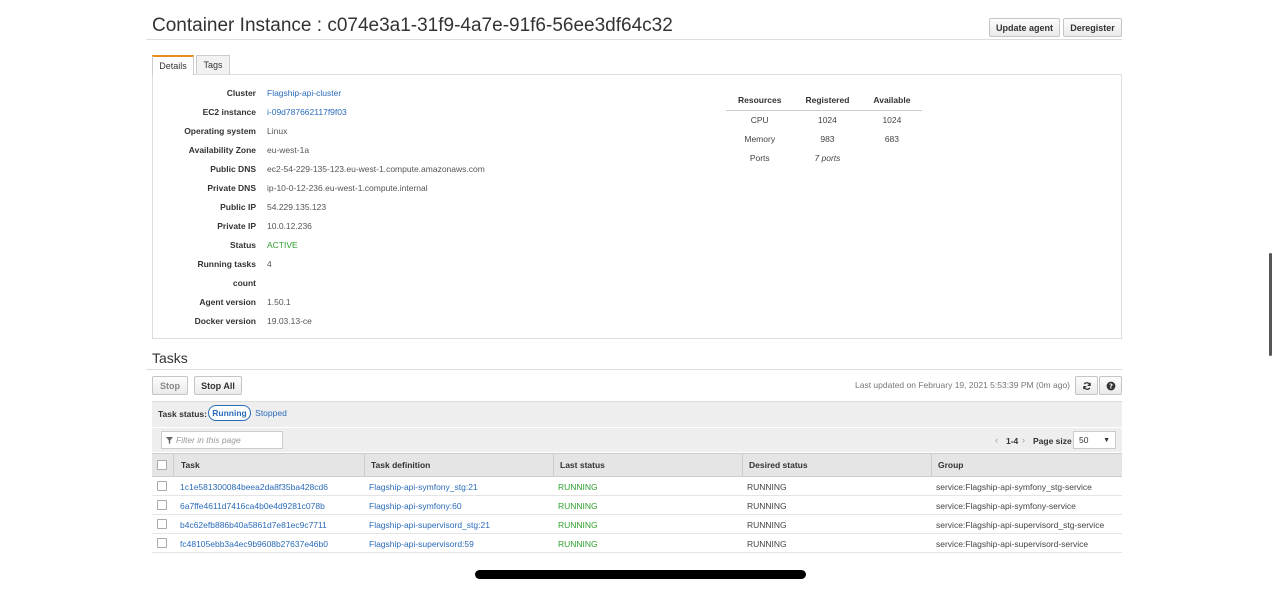 Image resolution: width=1280 pixels, height=591 pixels. I want to click on task-id-link: b4c62efb886b40a5861d7e81ec9c7711, so click(253, 525).